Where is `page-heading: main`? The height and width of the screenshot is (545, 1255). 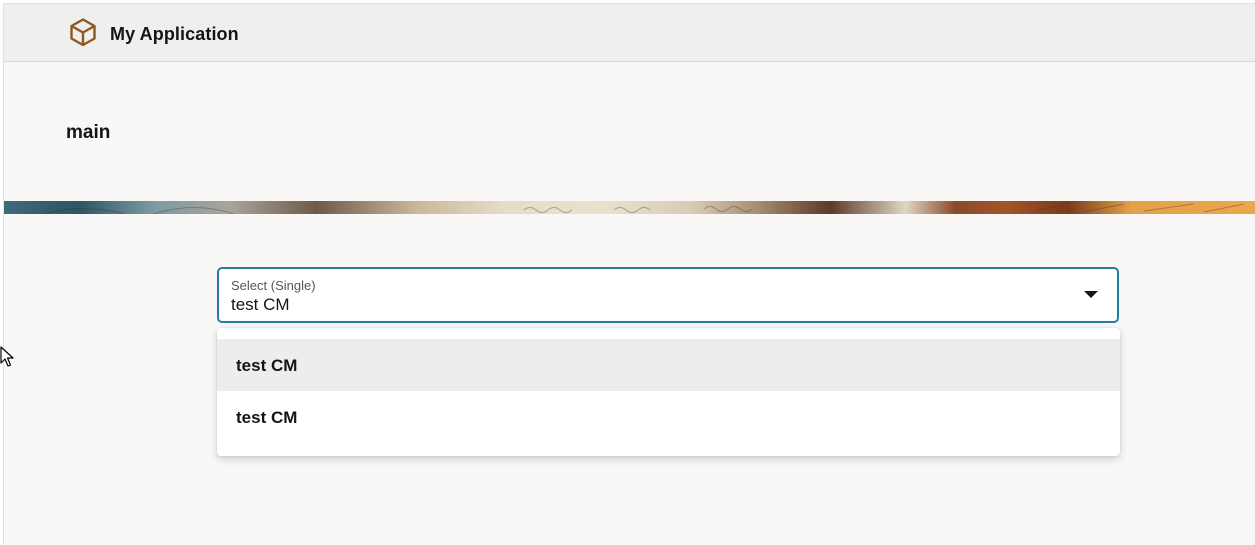 page-heading: main is located at coordinates (88, 132).